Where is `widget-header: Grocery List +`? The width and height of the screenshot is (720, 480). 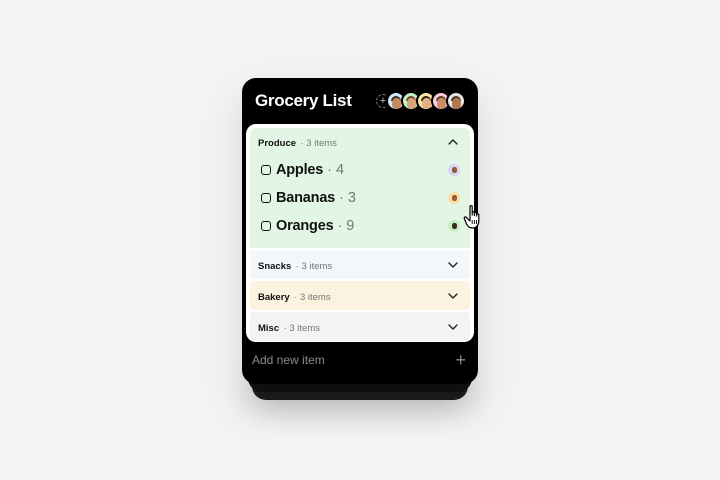
widget-header: Grocery List + is located at coordinates (360, 101).